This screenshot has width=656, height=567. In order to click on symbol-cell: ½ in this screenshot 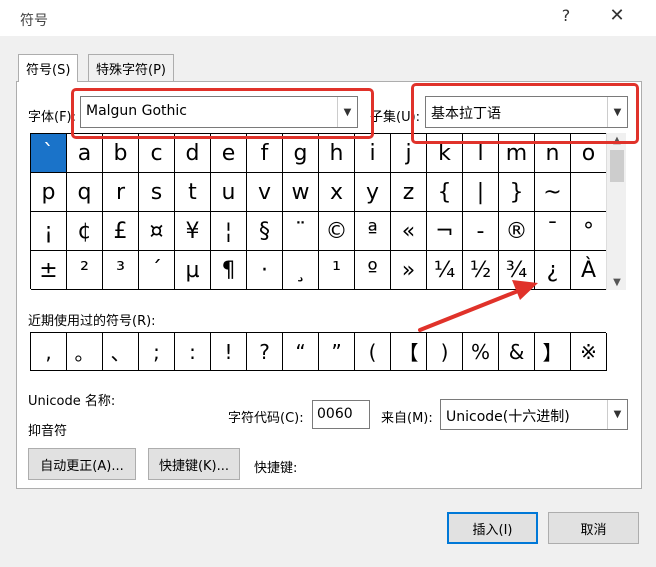, I will do `click(481, 270)`.